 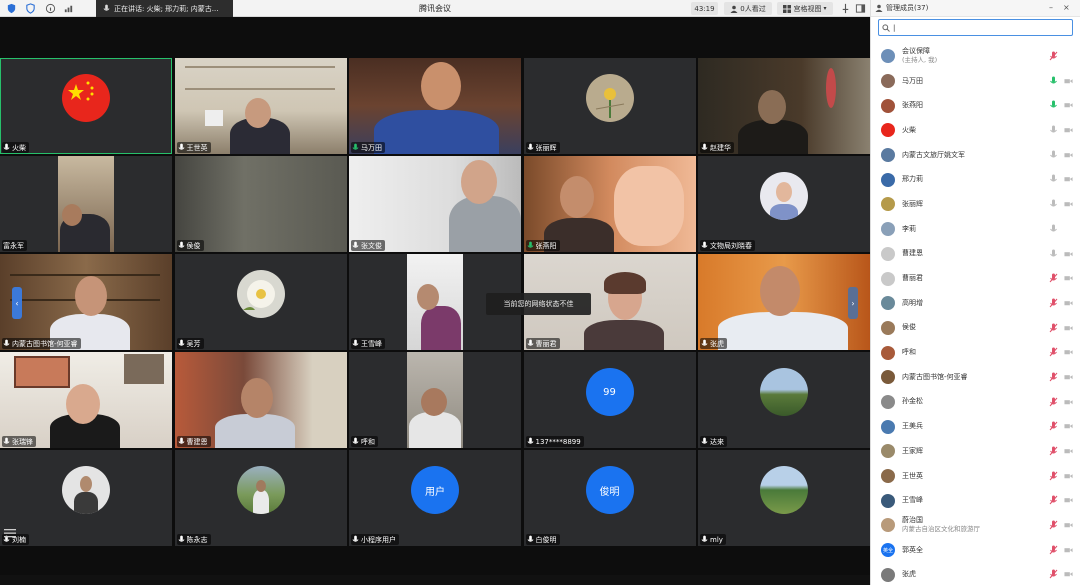 I want to click on video-tile: mly, so click(x=784, y=498).